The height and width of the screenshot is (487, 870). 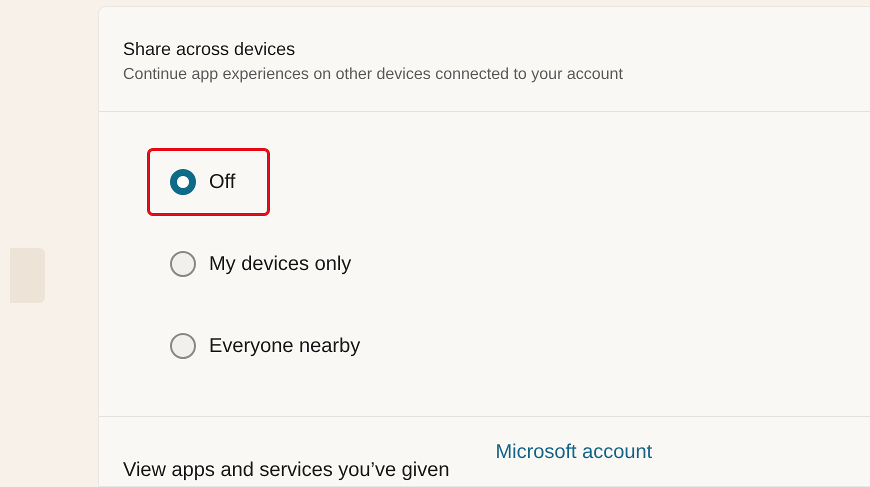 What do you see at coordinates (373, 75) in the screenshot?
I see `section-subtitle: Continue app experiences on other devices connected to your account` at bounding box center [373, 75].